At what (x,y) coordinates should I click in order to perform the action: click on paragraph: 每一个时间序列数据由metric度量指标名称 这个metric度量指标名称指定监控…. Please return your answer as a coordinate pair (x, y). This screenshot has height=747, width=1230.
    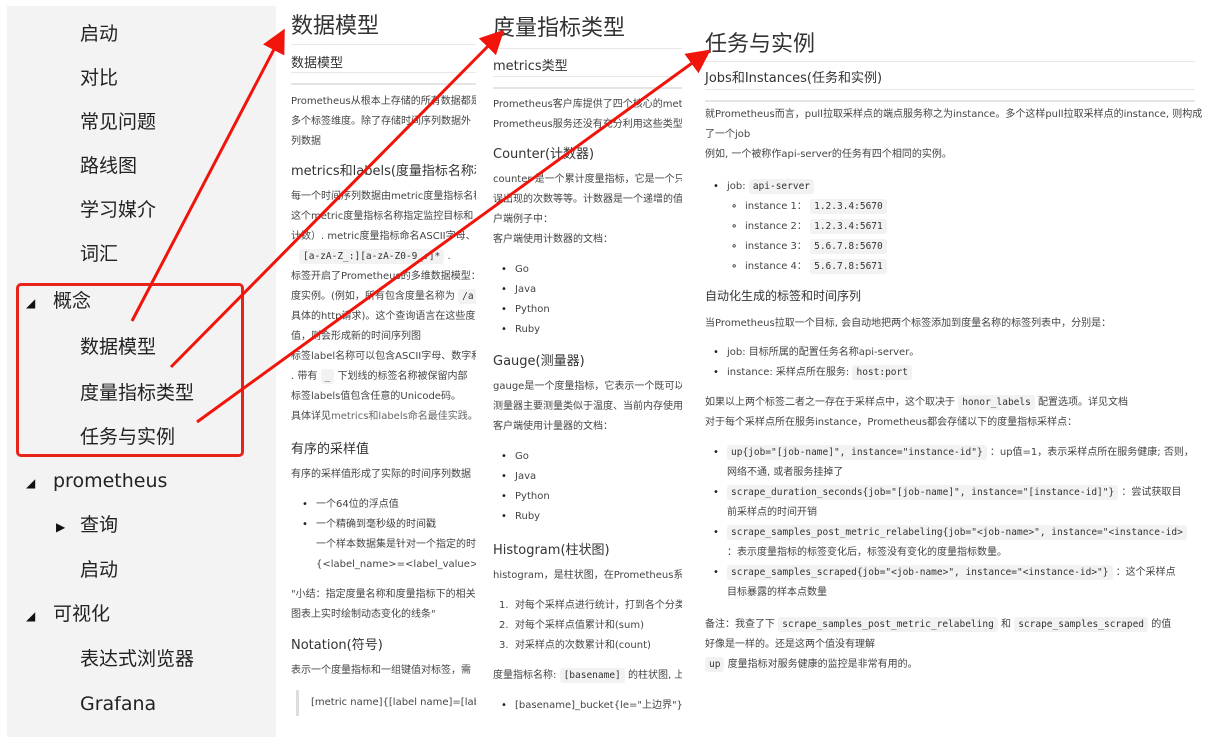
    Looking at the image, I should click on (383, 306).